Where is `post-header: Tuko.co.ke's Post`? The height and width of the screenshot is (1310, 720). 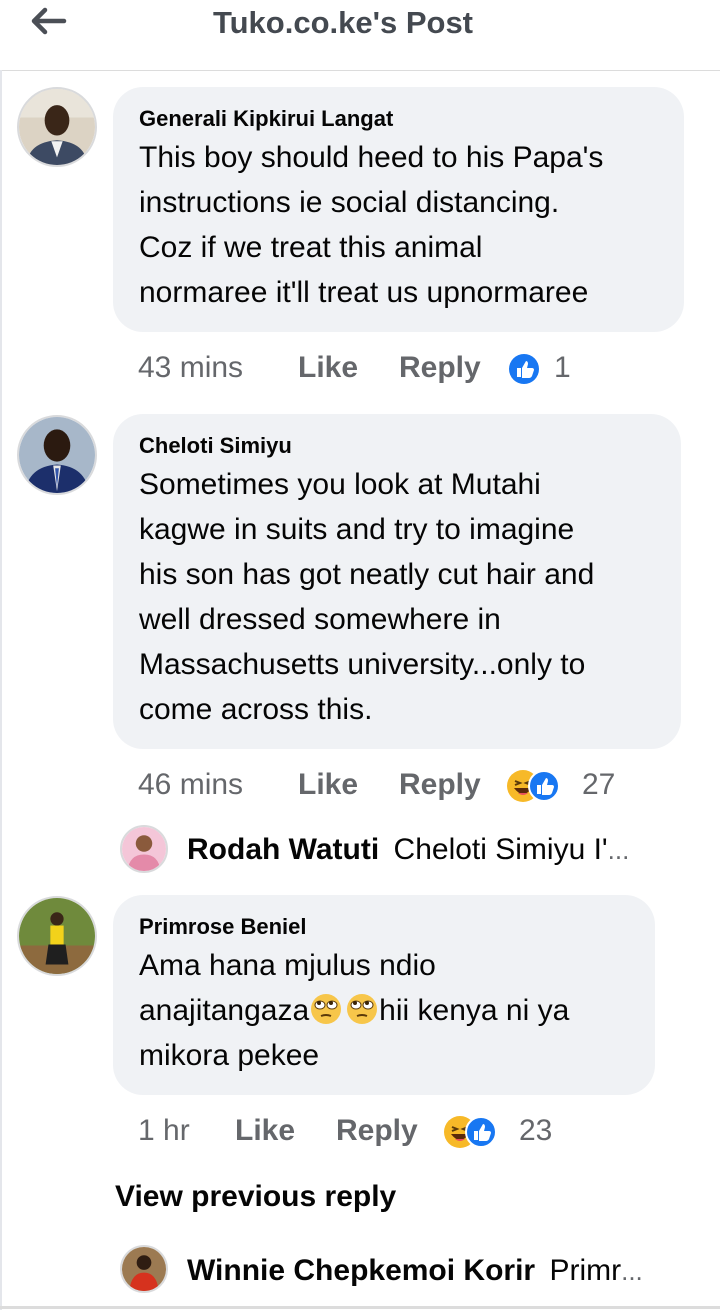
post-header: Tuko.co.ke's Post is located at coordinates (360, 35).